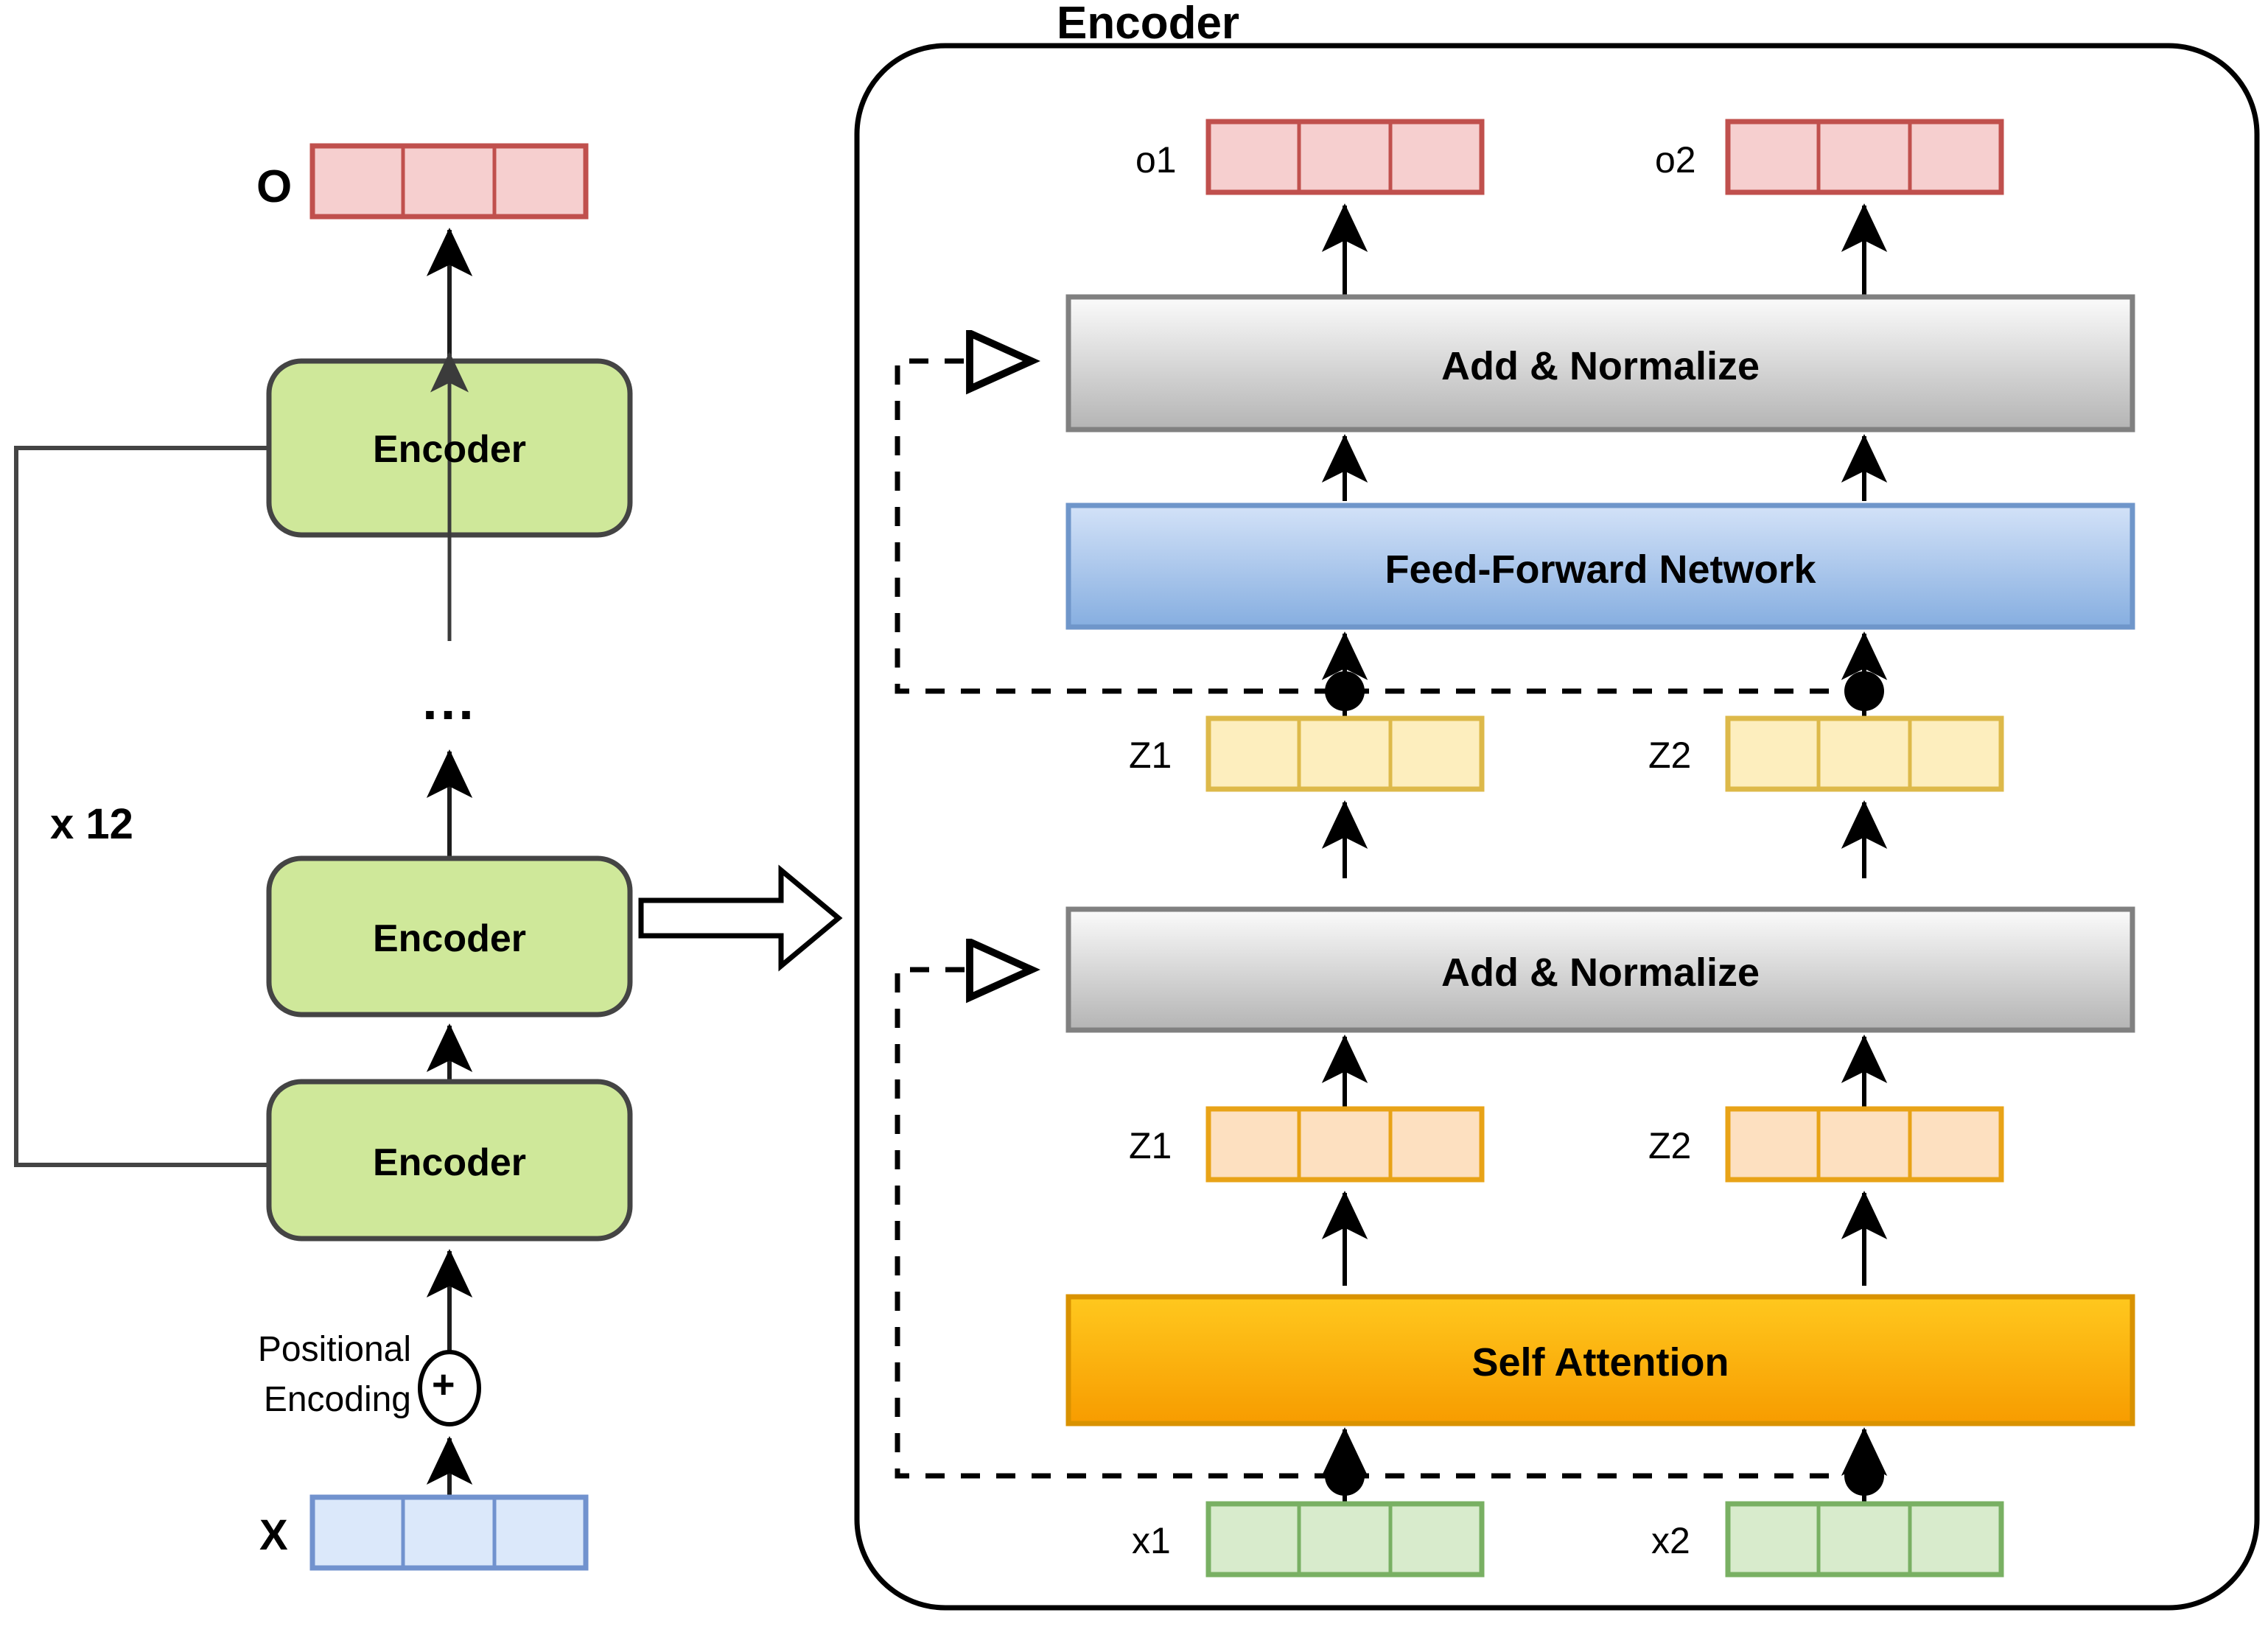  Describe the element at coordinates (1148, 25) in the screenshot. I see `encoder-panel-title: Encoder` at that location.